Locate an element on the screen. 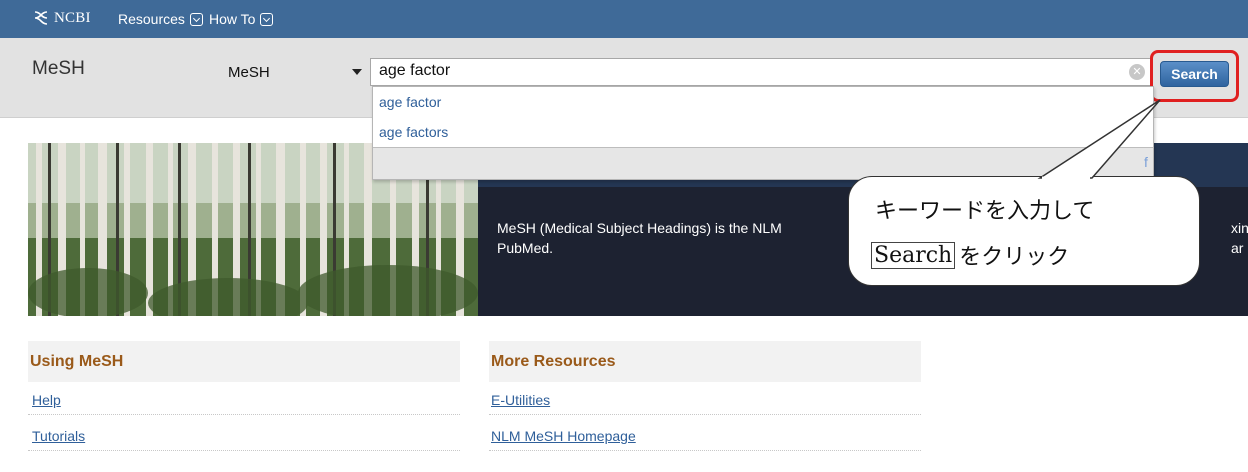  clear-search-icon: ✕ is located at coordinates (1137, 72).